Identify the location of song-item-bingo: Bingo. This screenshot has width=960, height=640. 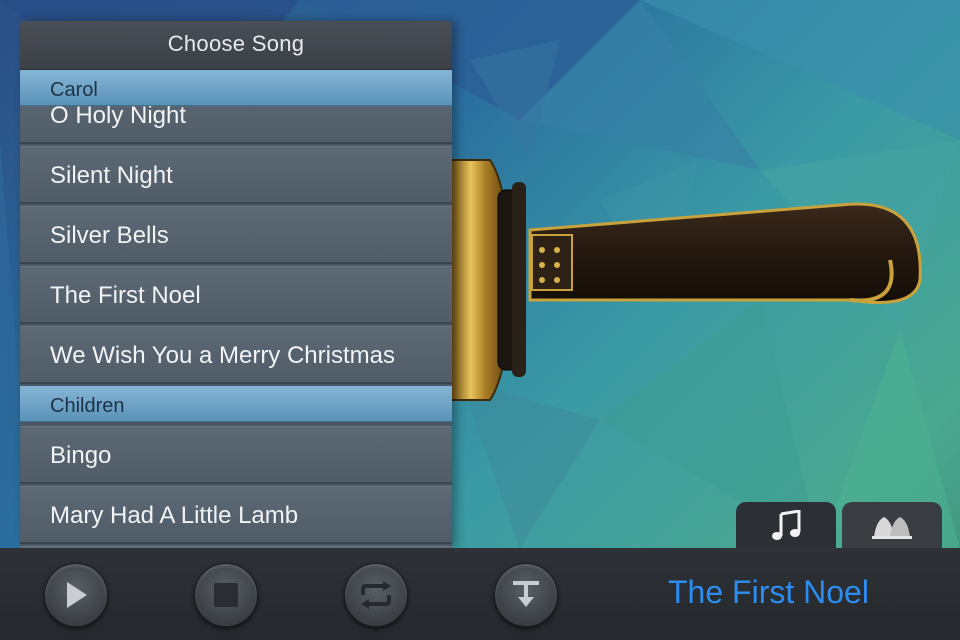
(236, 455).